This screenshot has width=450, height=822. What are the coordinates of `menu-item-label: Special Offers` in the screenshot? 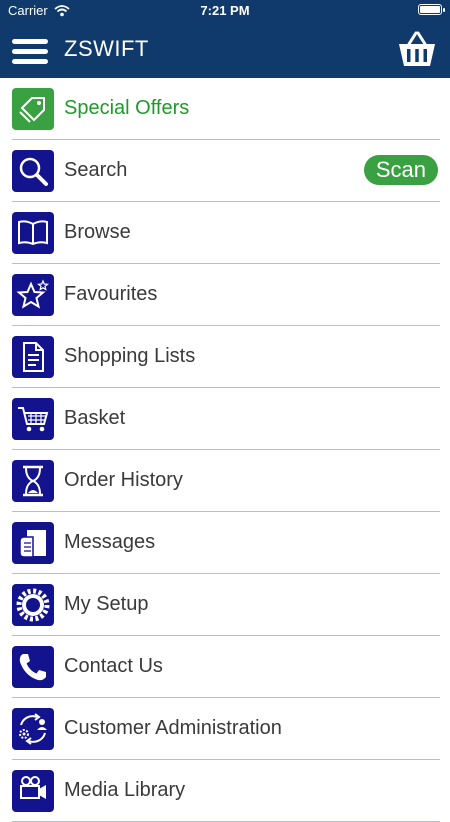 It's located at (127, 108).